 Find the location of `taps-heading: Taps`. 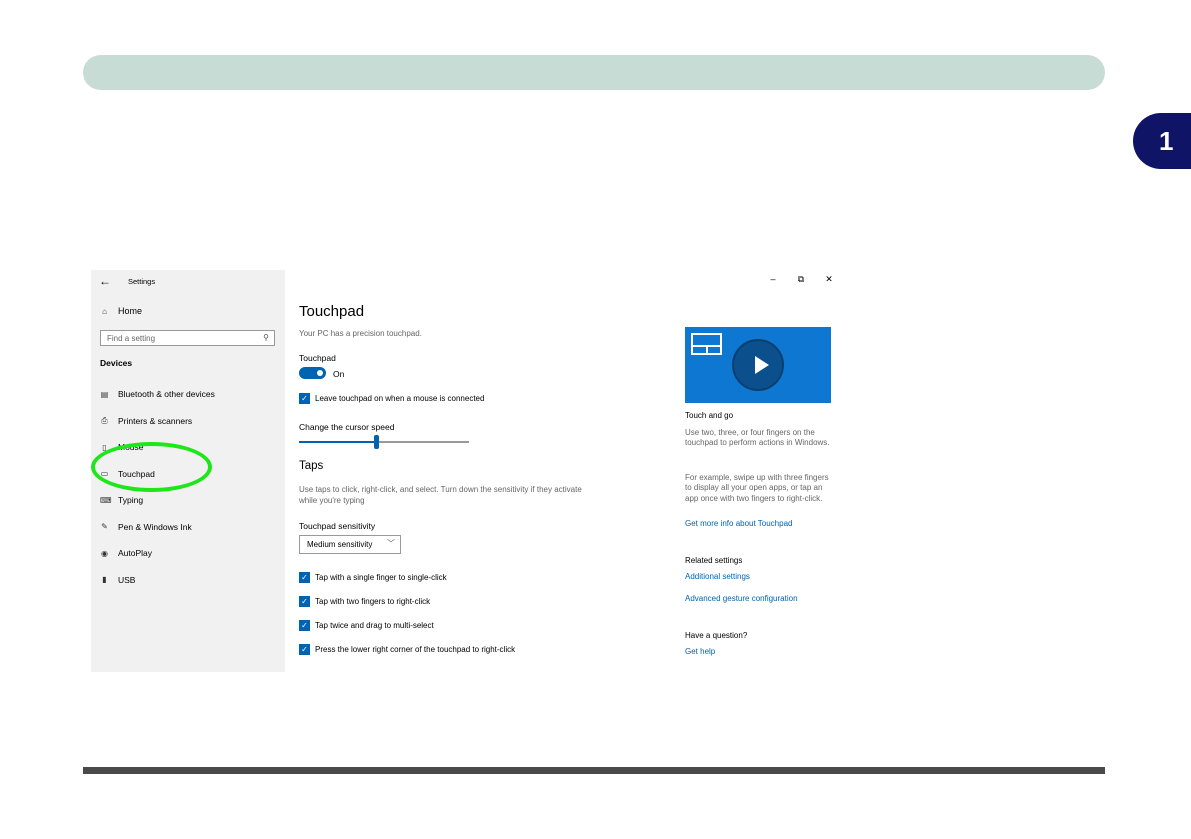

taps-heading: Taps is located at coordinates (311, 466).